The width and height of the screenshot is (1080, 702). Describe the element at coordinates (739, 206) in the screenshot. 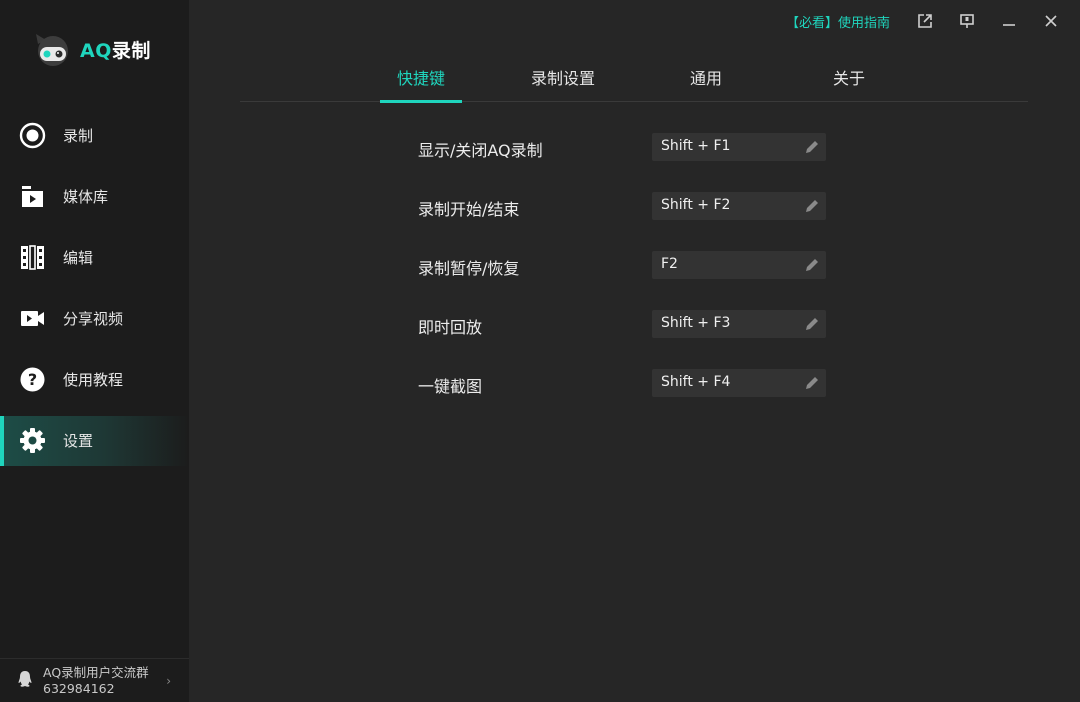

I see `shortcut-key-field: Shift + F2` at that location.